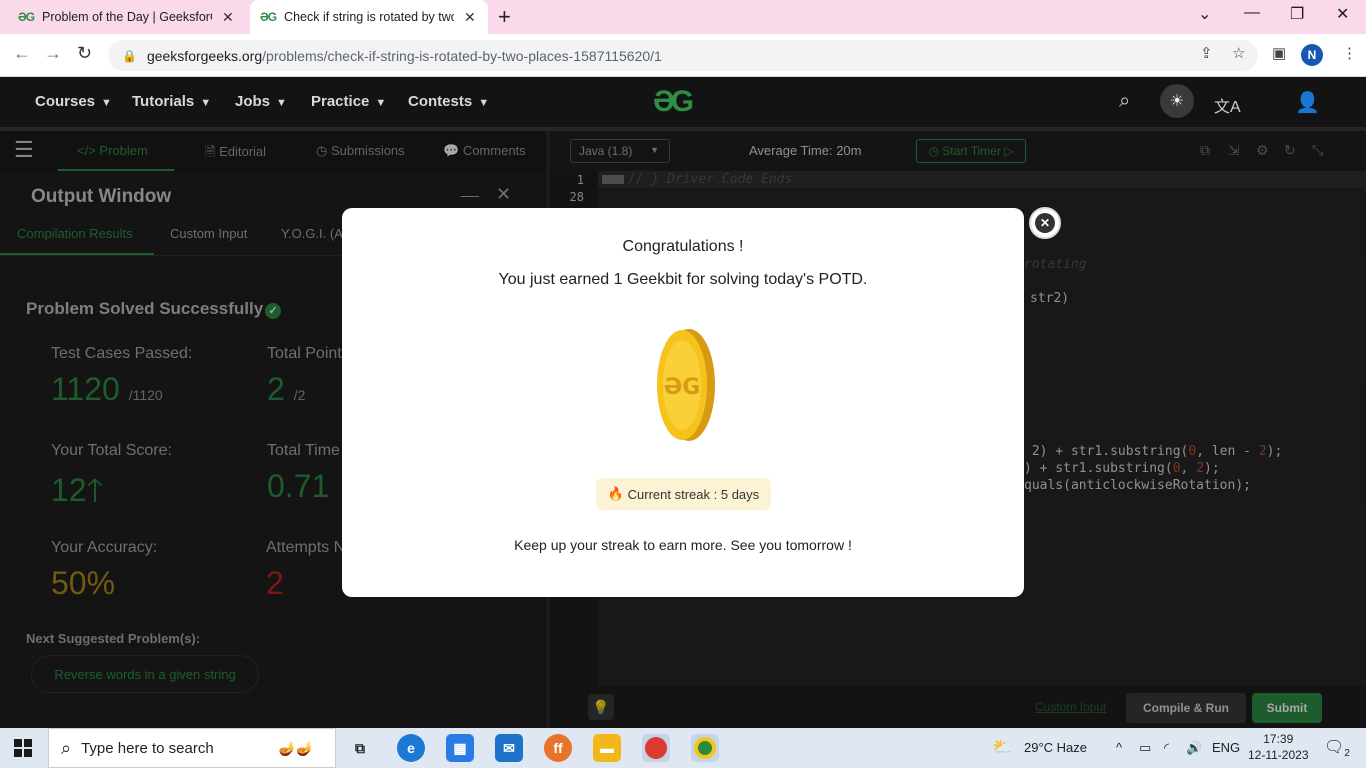 Image resolution: width=1366 pixels, height=768 pixels. I want to click on profile-avatar: N, so click(1312, 55).